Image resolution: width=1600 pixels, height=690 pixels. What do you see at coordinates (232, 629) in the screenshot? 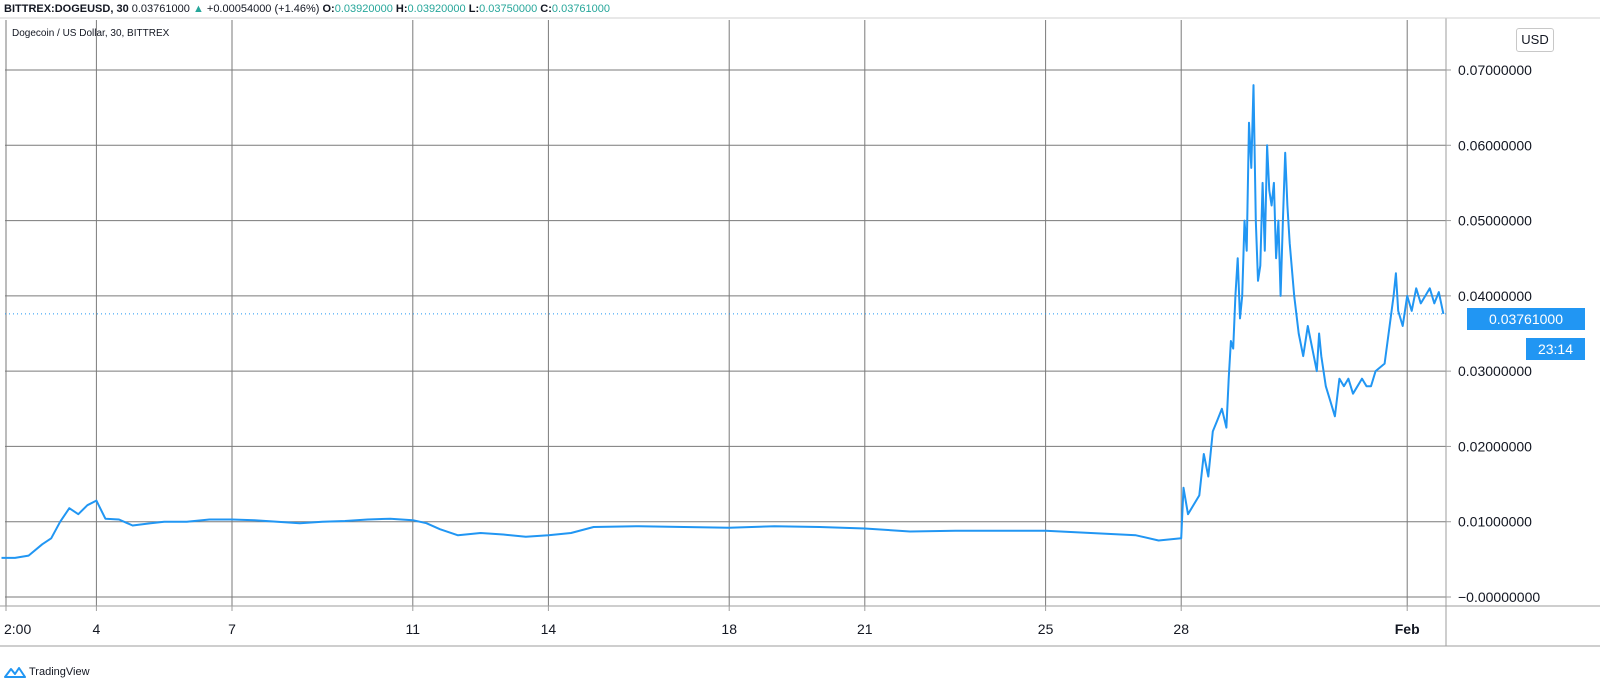
I see `x-tick-label: 7` at bounding box center [232, 629].